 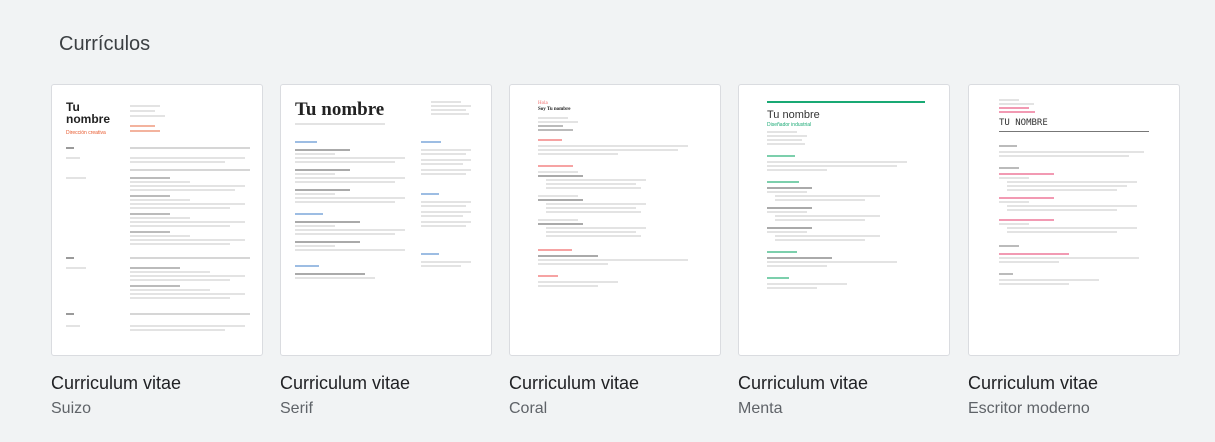 I want to click on template-subtitle: Menta, so click(x=760, y=408).